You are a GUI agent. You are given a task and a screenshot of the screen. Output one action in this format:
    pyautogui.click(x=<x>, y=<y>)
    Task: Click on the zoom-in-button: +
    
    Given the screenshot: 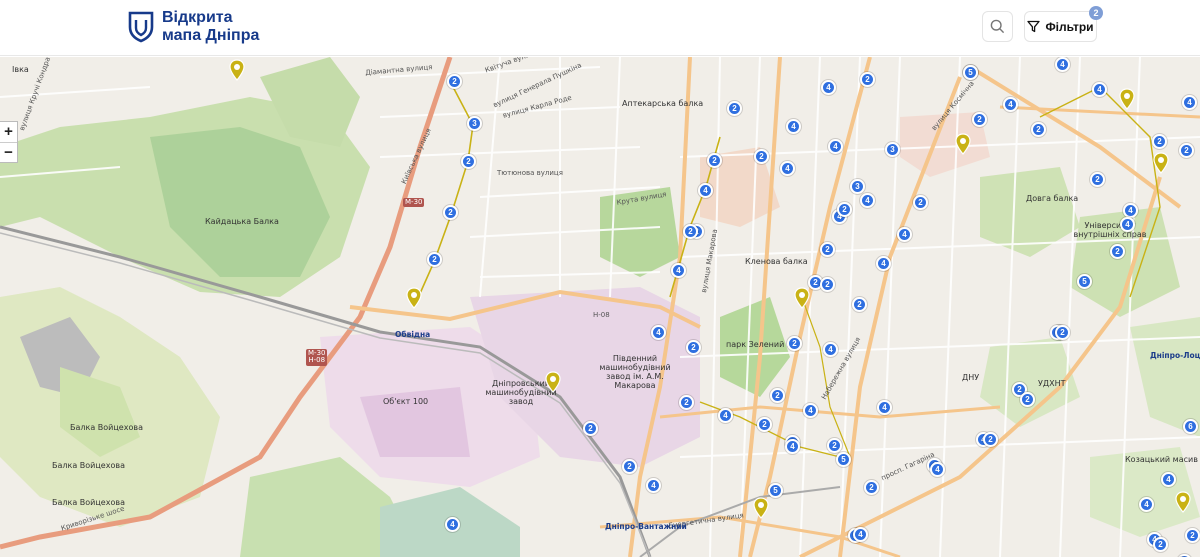 What is the action you would take?
    pyautogui.click(x=8, y=132)
    